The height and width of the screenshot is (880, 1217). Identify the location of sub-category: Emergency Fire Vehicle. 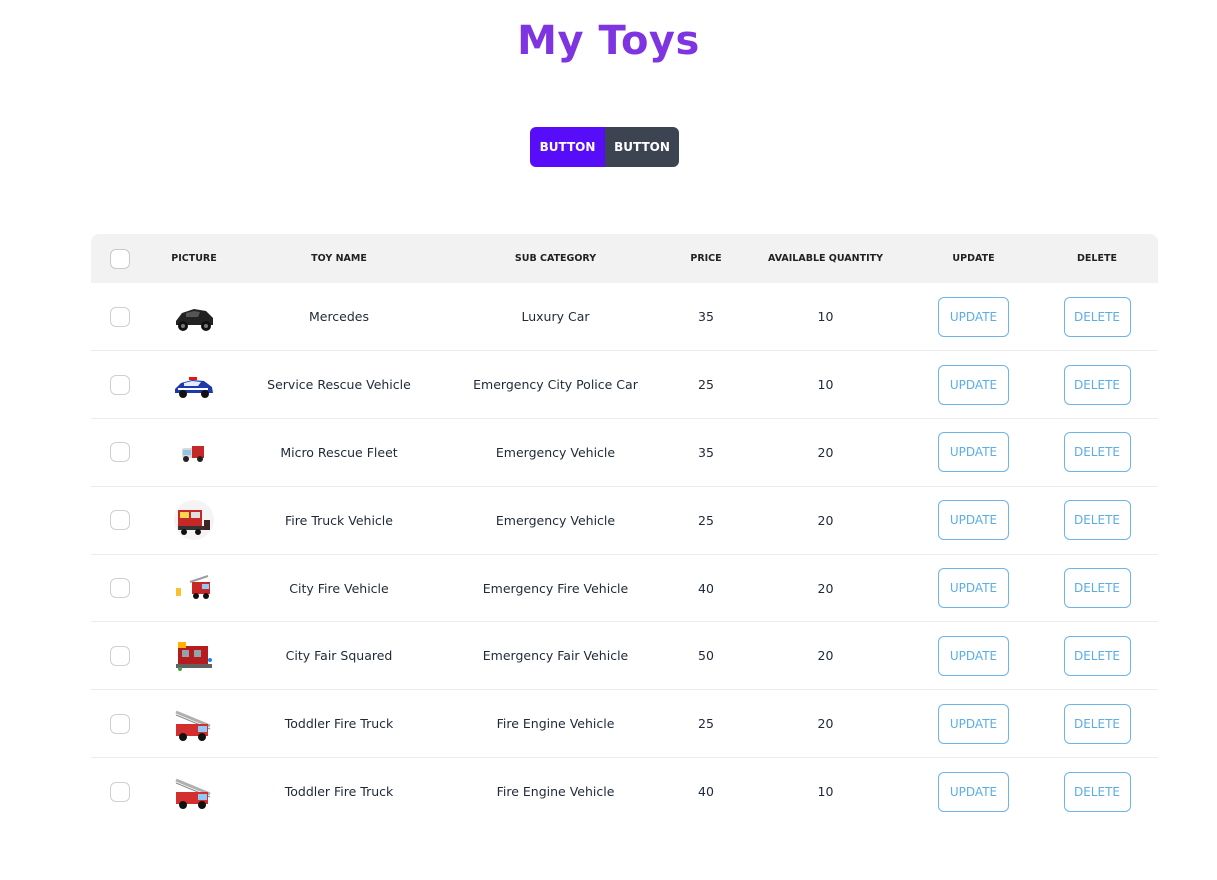
(555, 588).